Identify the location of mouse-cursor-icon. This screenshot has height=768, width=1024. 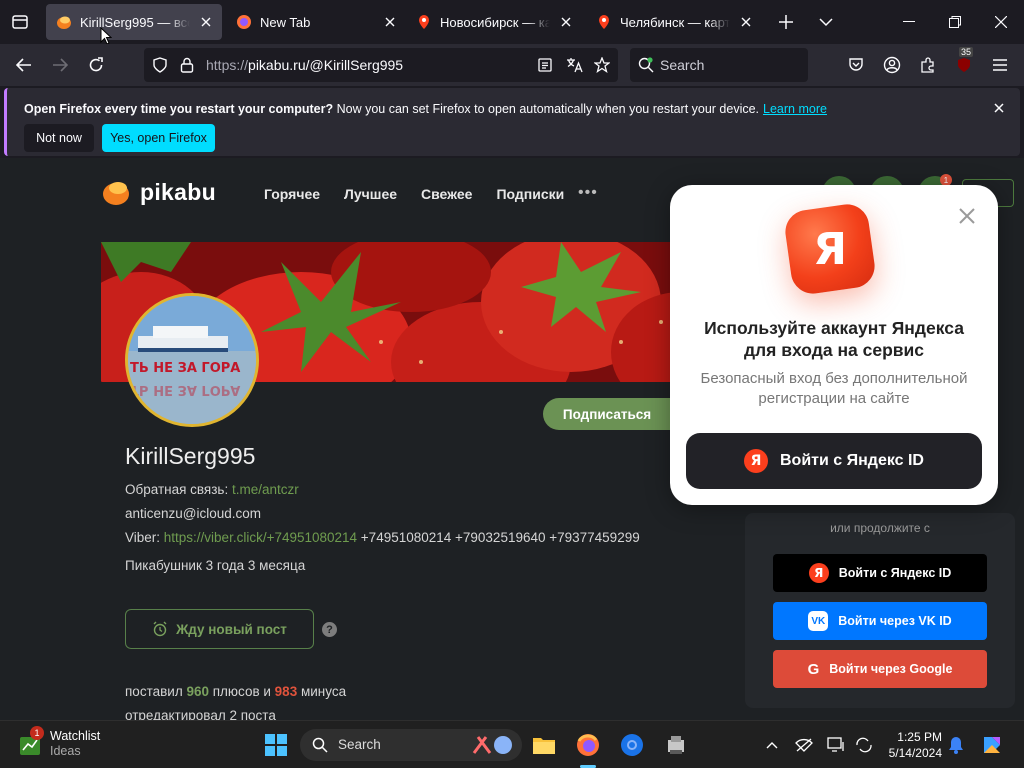
(106, 36).